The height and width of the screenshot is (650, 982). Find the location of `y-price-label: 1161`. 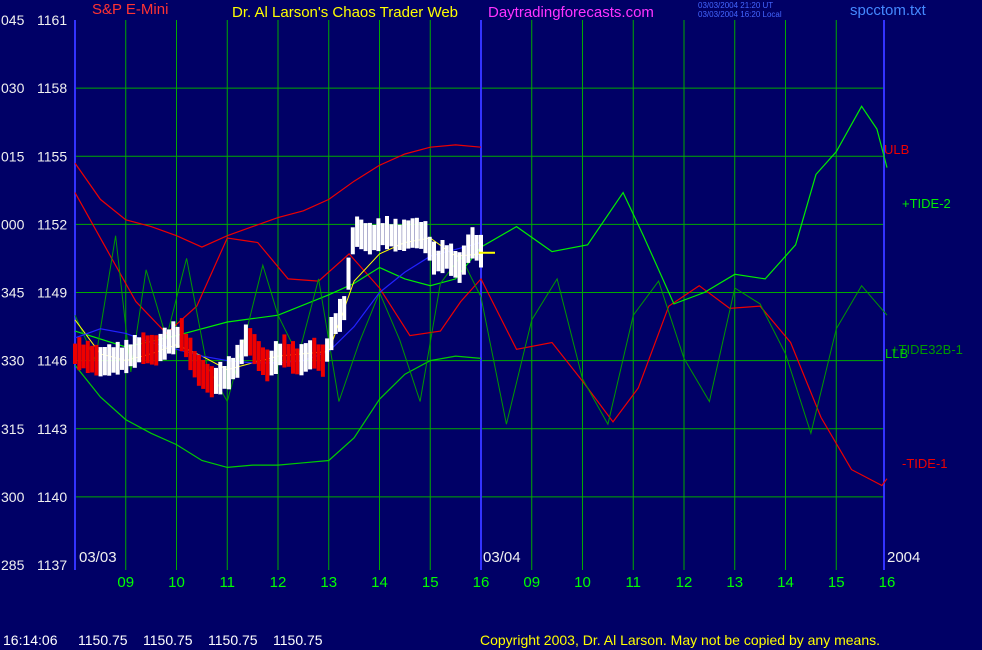

y-price-label: 1161 is located at coordinates (52, 20).